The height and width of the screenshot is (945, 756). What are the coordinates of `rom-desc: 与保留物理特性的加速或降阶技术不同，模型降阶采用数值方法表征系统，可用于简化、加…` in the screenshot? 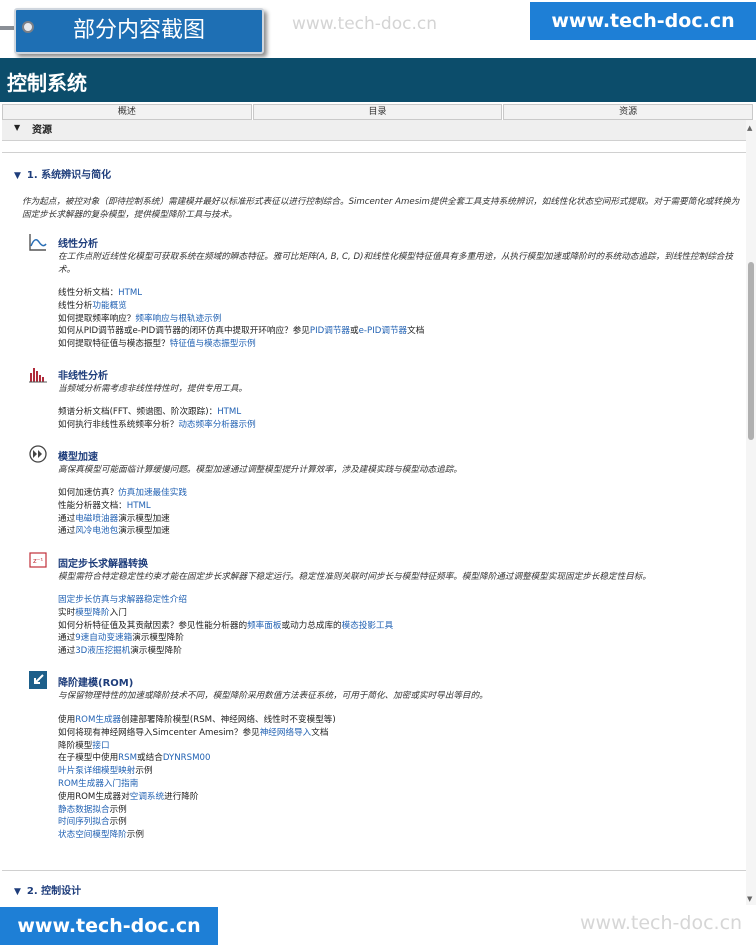 It's located at (273, 696).